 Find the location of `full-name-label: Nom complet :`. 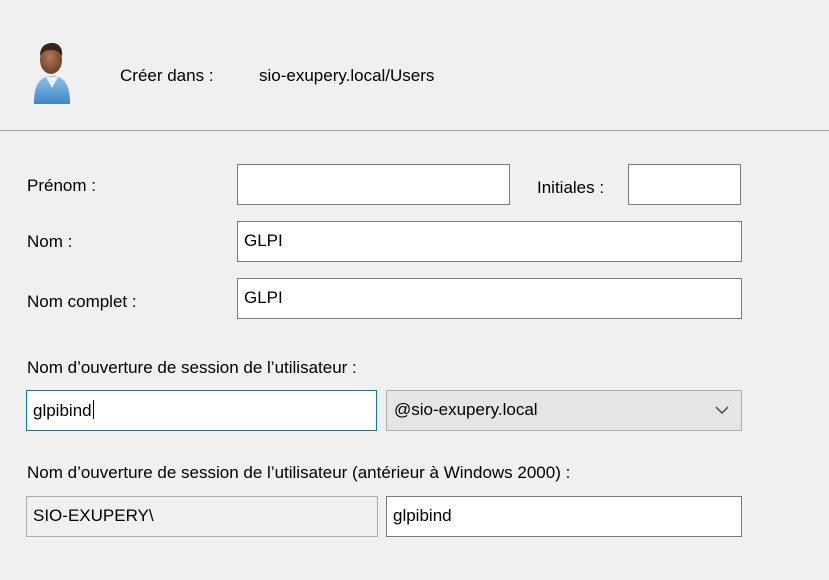

full-name-label: Nom complet : is located at coordinates (82, 301).